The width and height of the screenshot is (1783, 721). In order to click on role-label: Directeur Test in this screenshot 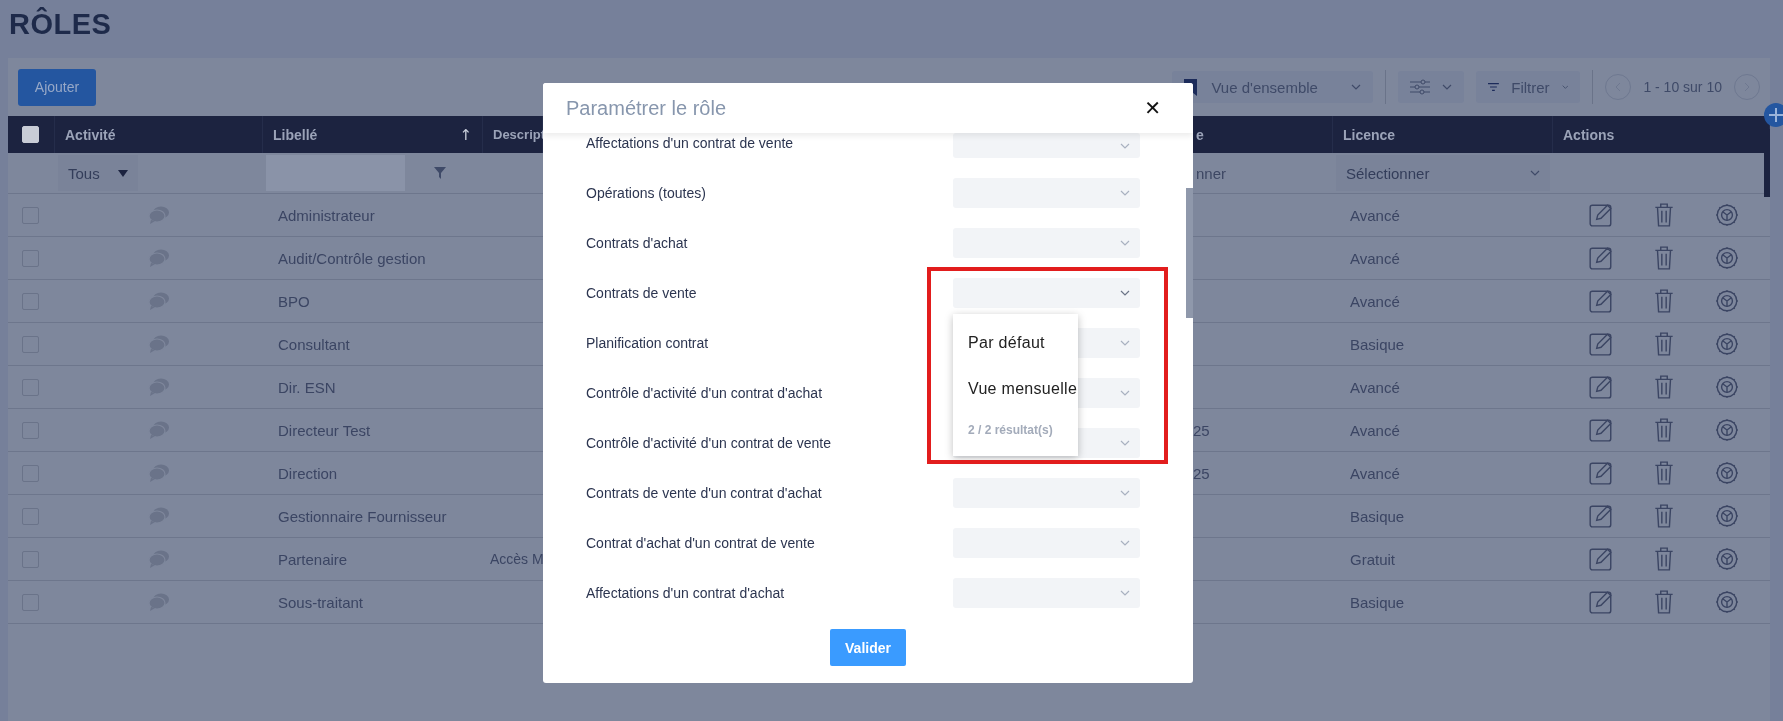, I will do `click(324, 430)`.